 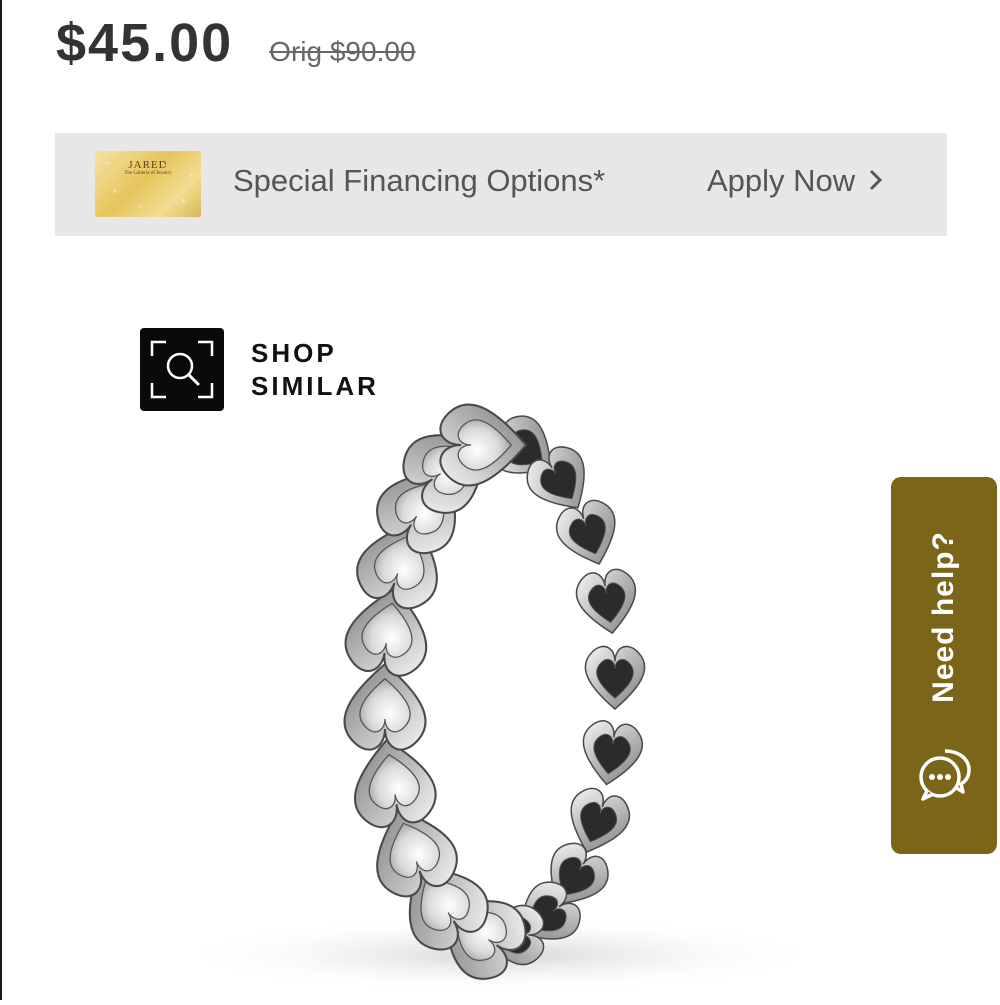 I want to click on need-help-tab: Need help?, so click(x=944, y=665).